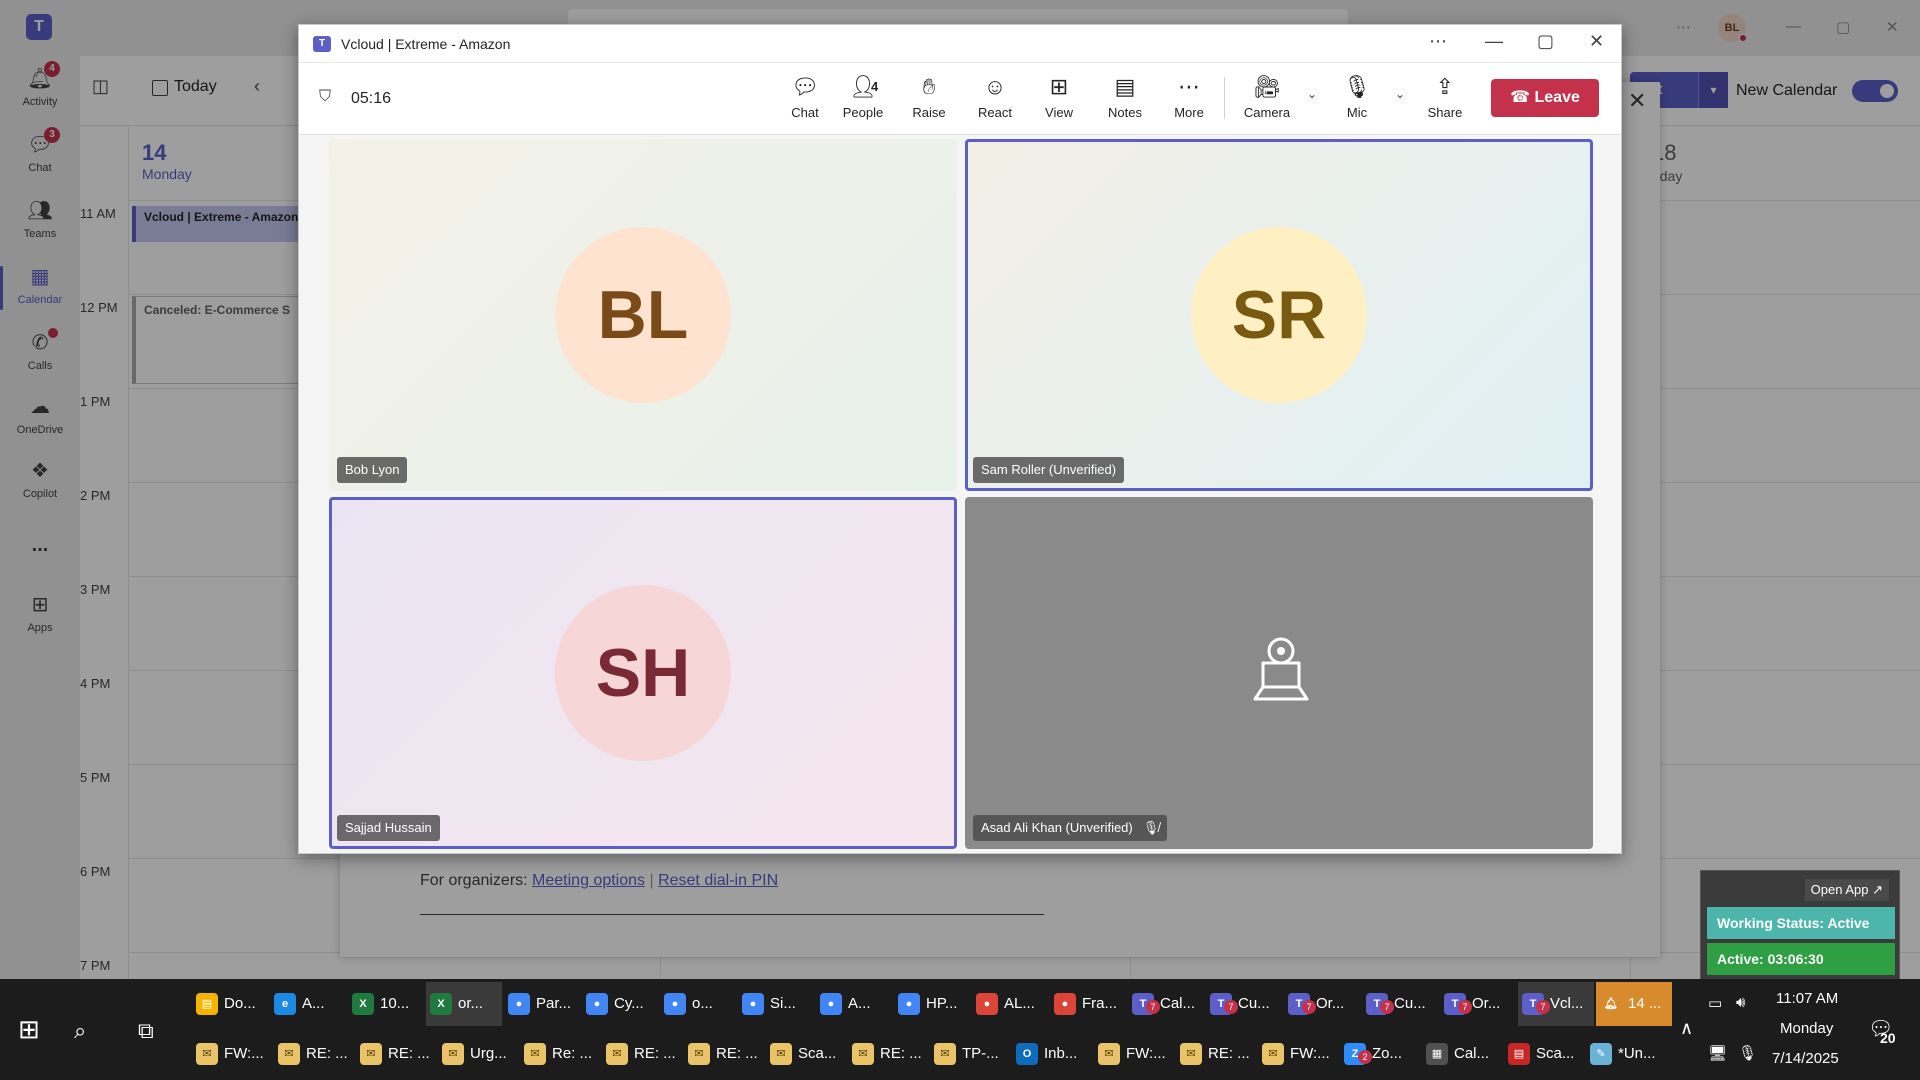 The width and height of the screenshot is (1920, 1080). What do you see at coordinates (643, 673) in the screenshot?
I see `participant-tile: SH Sajjad Hussain` at bounding box center [643, 673].